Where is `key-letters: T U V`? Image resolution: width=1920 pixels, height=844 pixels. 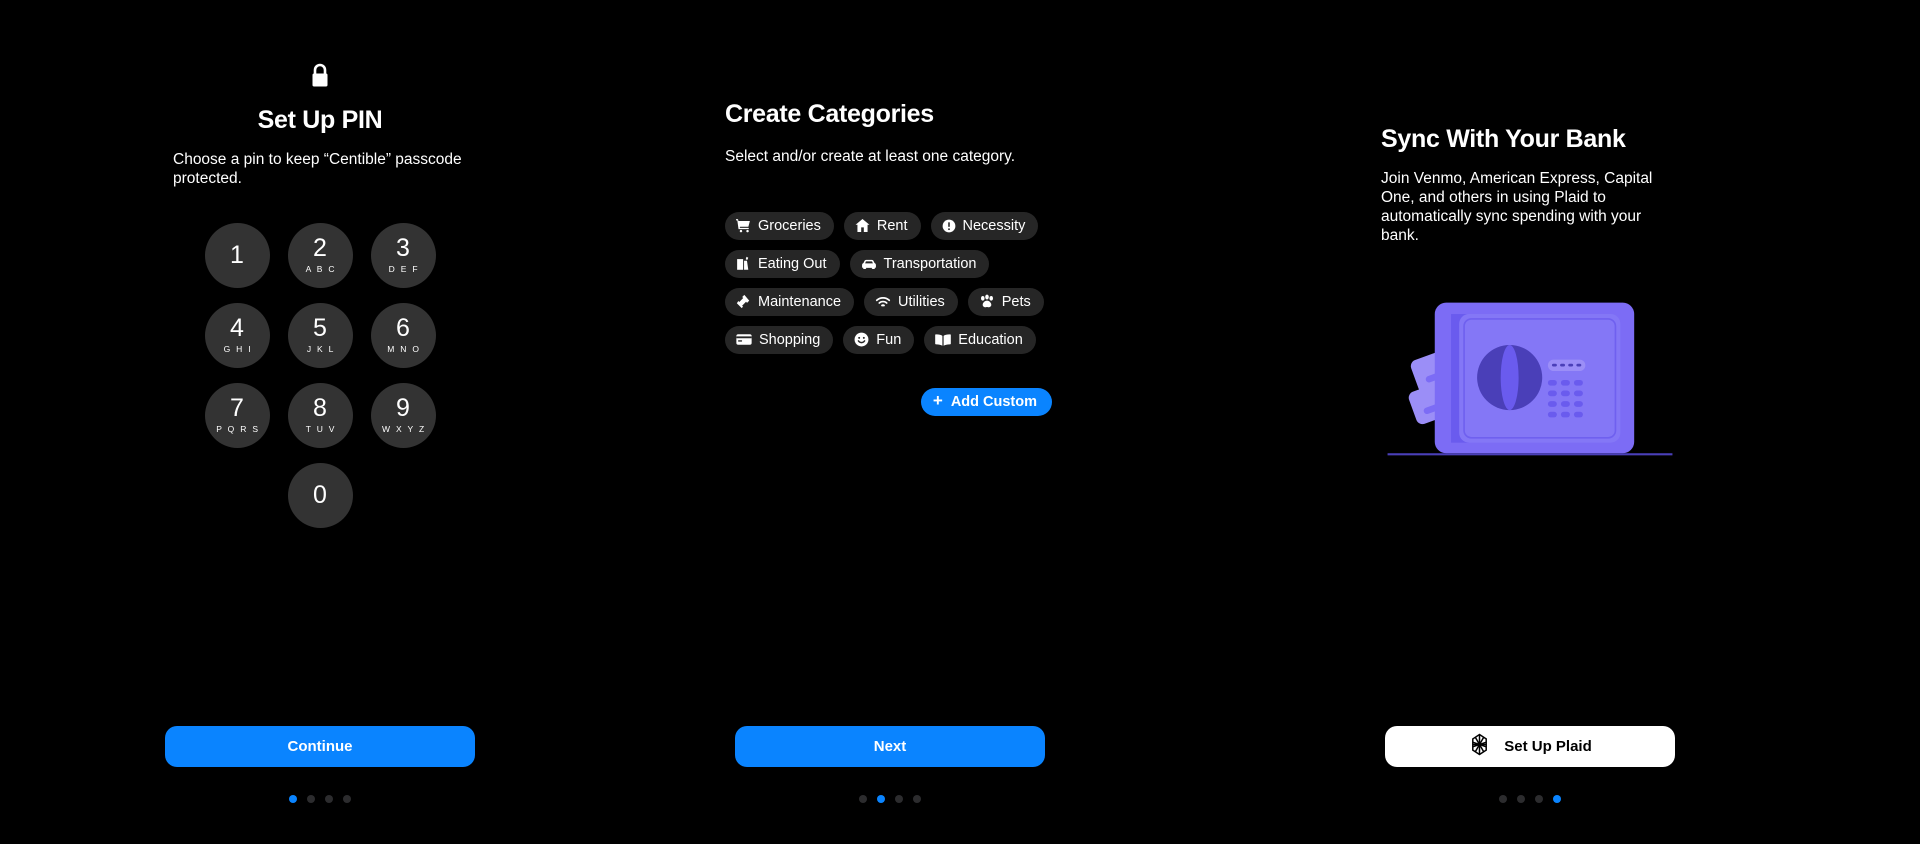 key-letters: T U V is located at coordinates (321, 429).